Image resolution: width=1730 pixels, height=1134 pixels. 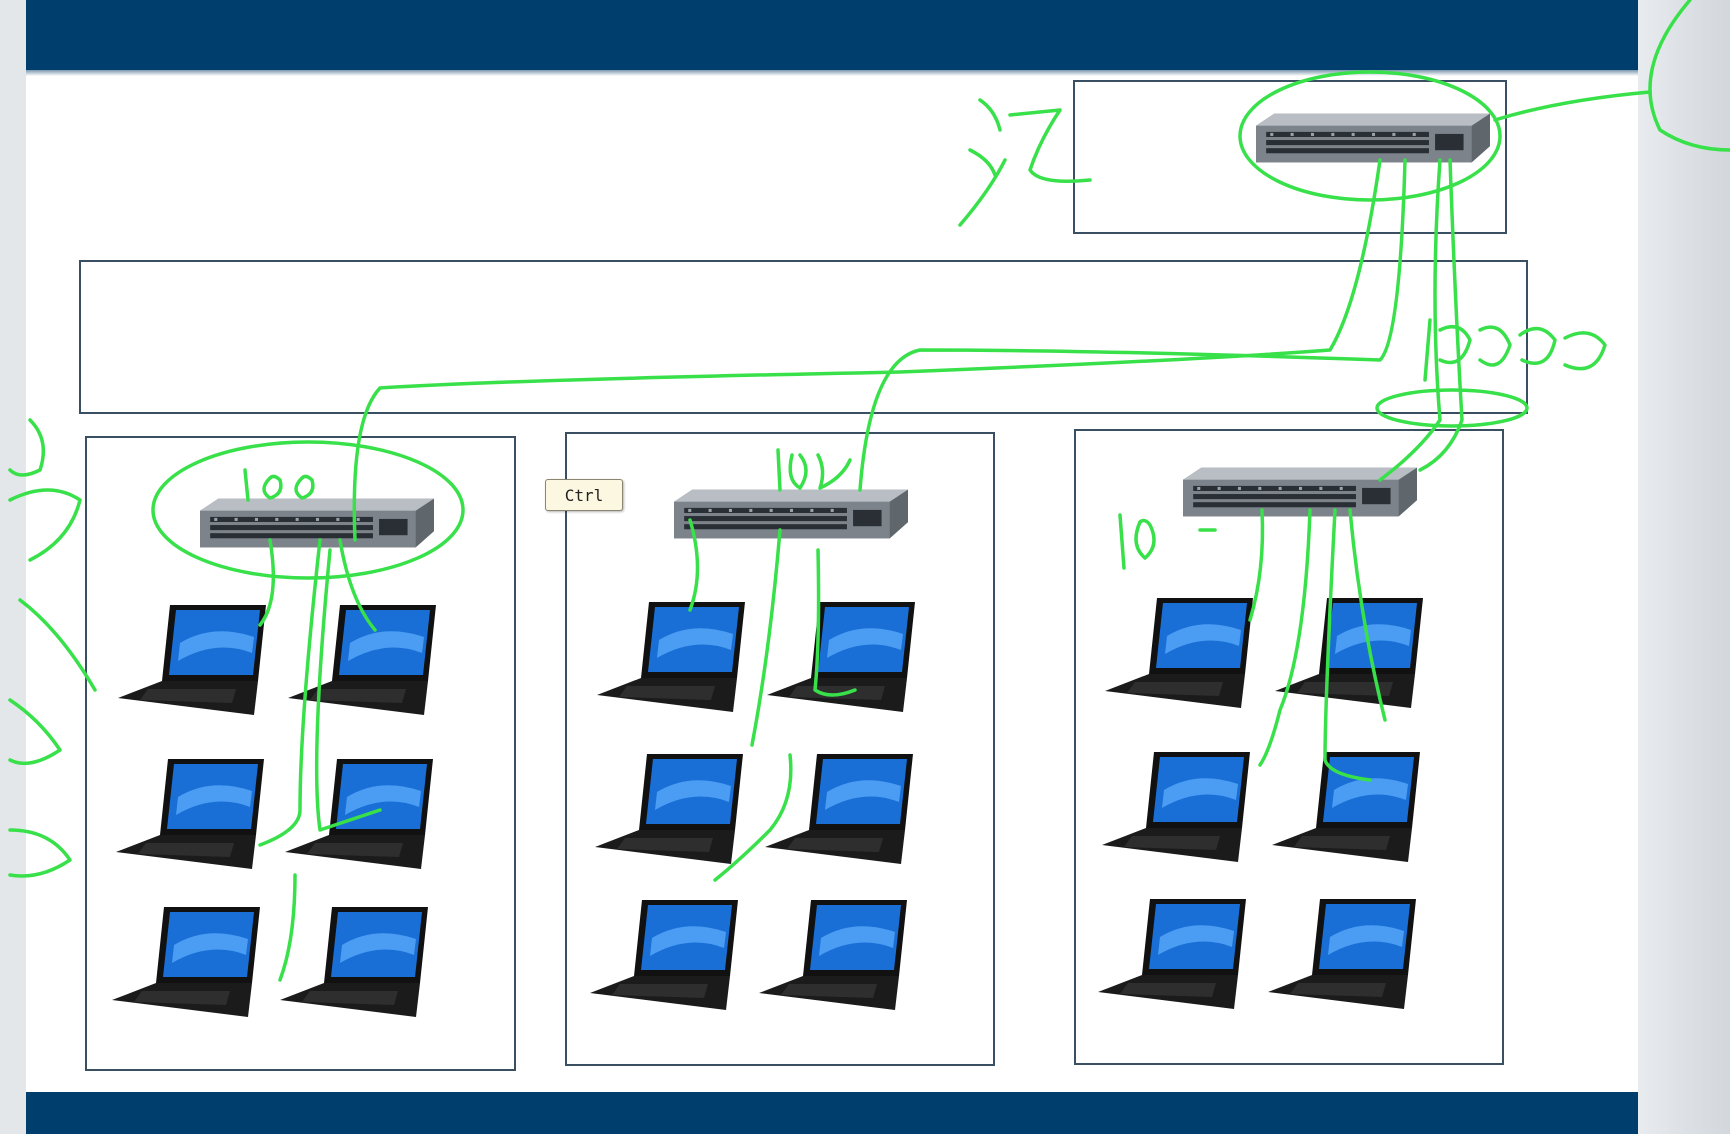 What do you see at coordinates (1684, 567) in the screenshot?
I see `window-right-panel` at bounding box center [1684, 567].